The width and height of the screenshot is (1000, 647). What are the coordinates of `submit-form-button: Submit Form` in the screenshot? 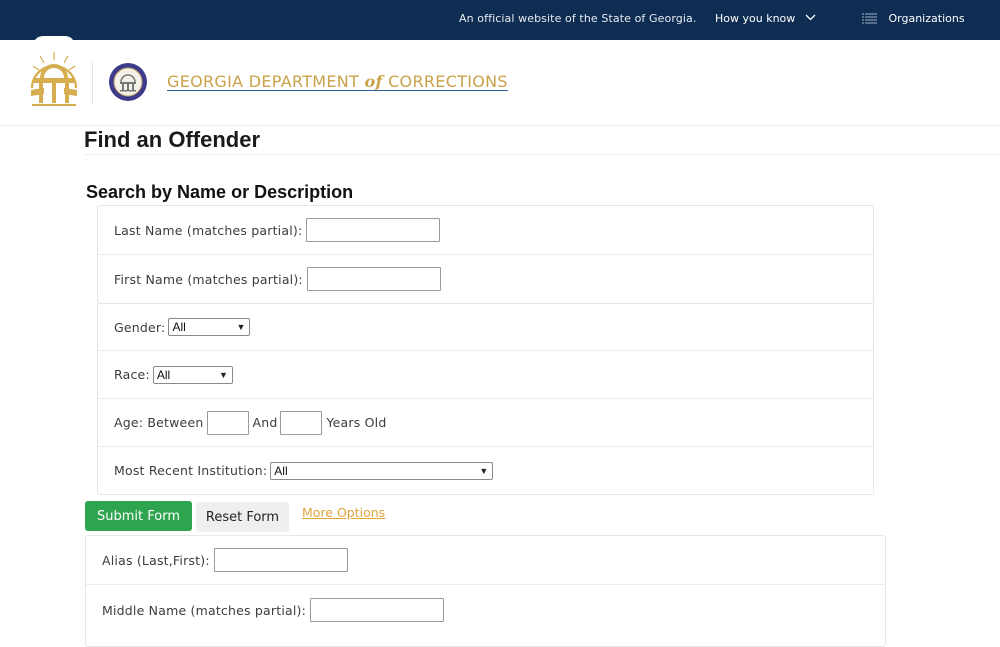 It's located at (138, 516).